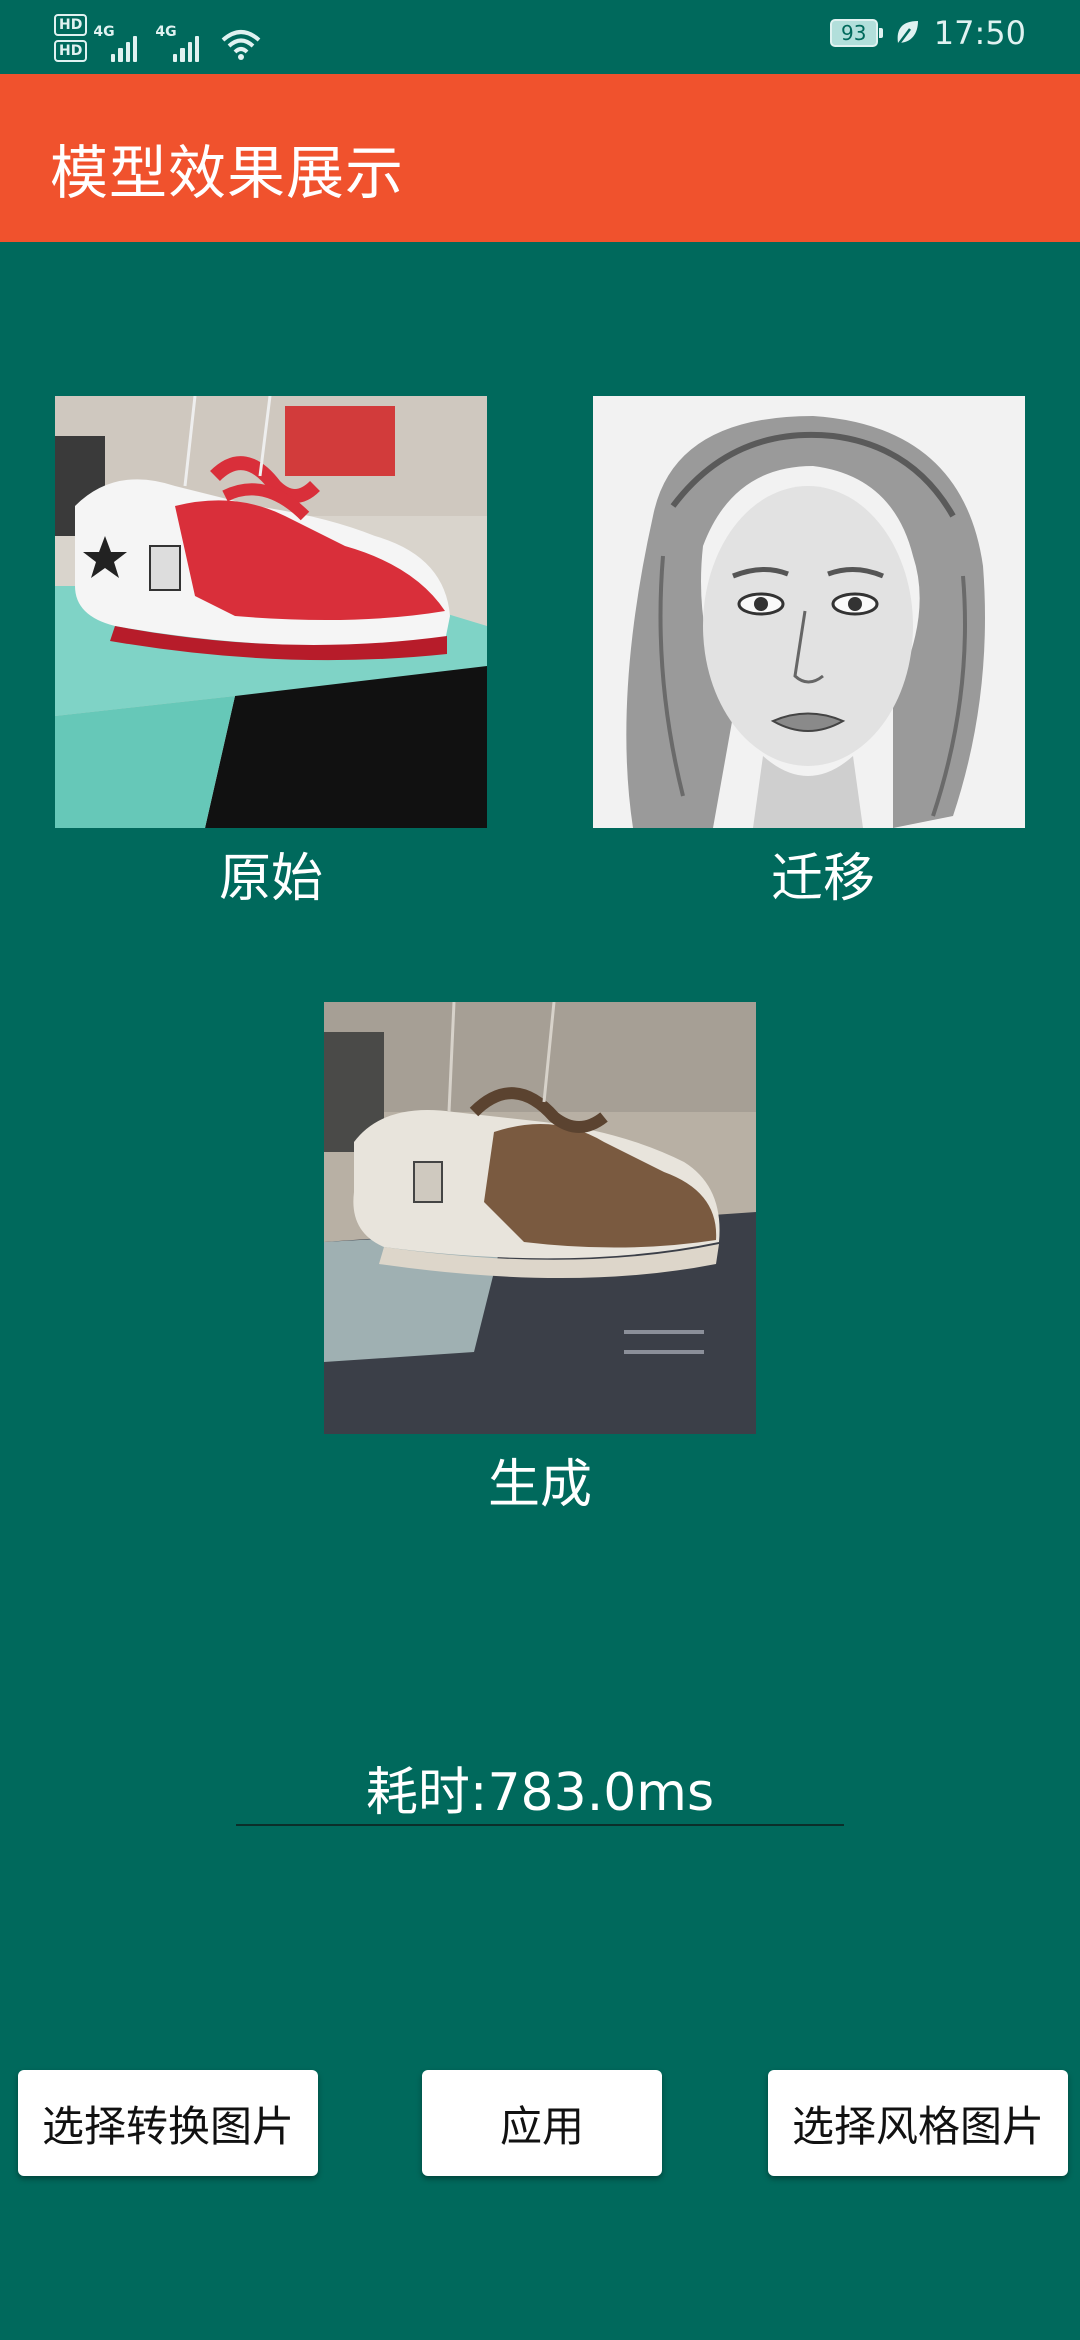  I want to click on stylized-sneaker, so click(540, 1218).